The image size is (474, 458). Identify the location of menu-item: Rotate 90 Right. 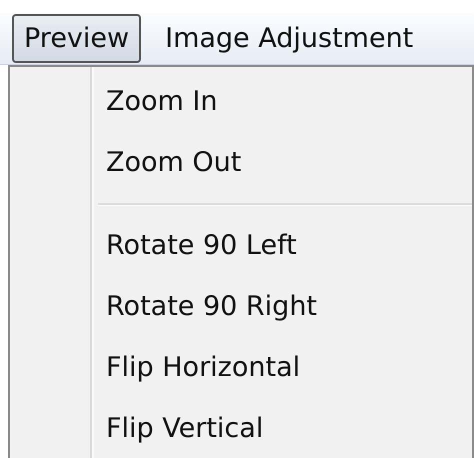
(241, 306).